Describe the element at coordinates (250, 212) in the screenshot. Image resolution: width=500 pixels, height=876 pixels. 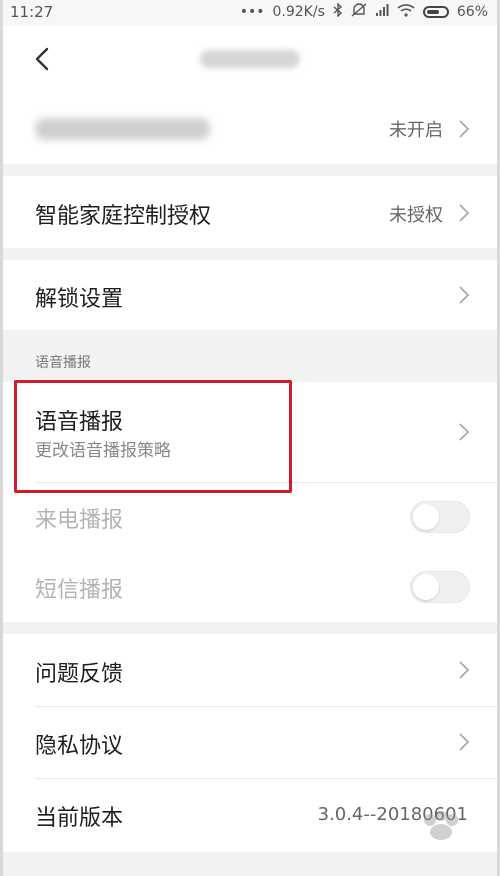
I see `settings-row-smart-home-auth: 智能家庭控制授权 未授权` at that location.